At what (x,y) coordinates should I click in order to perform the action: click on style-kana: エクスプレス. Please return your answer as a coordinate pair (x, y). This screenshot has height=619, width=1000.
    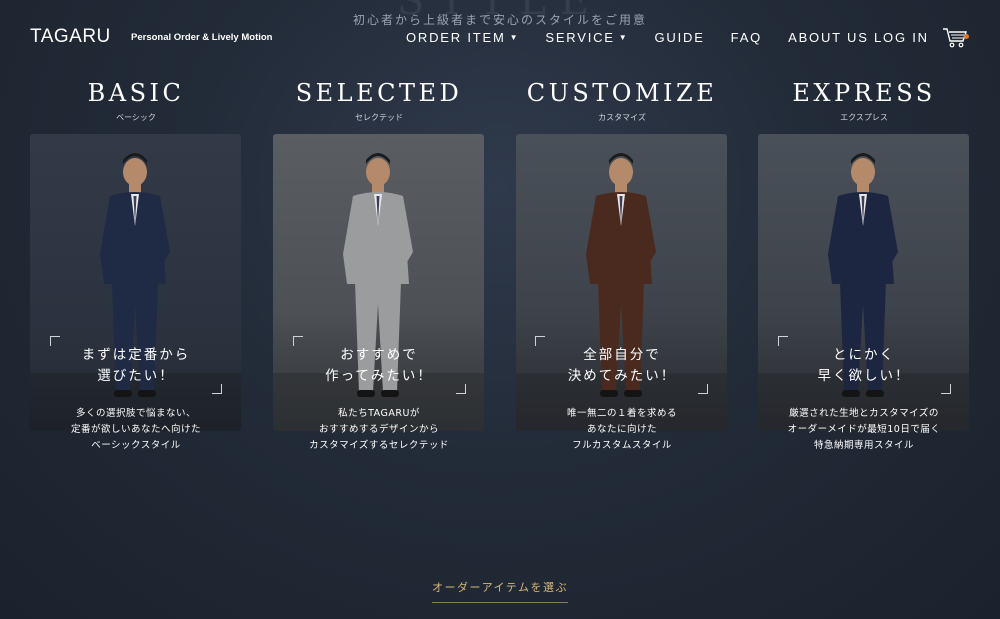
    Looking at the image, I should click on (864, 117).